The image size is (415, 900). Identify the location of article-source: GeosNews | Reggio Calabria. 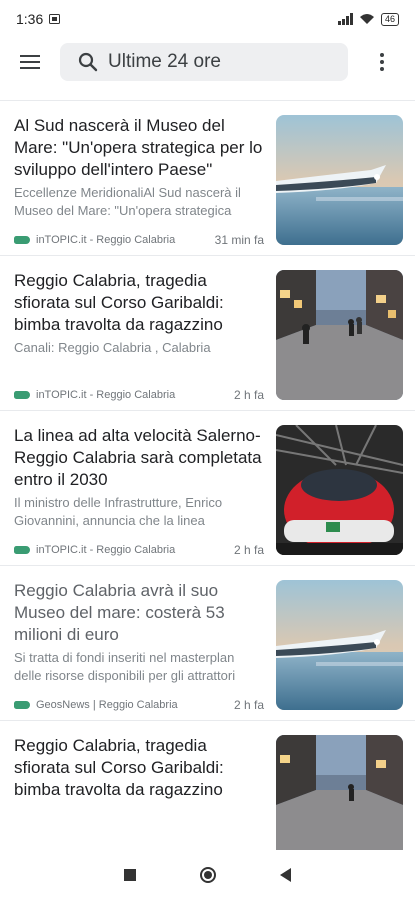
(135, 705).